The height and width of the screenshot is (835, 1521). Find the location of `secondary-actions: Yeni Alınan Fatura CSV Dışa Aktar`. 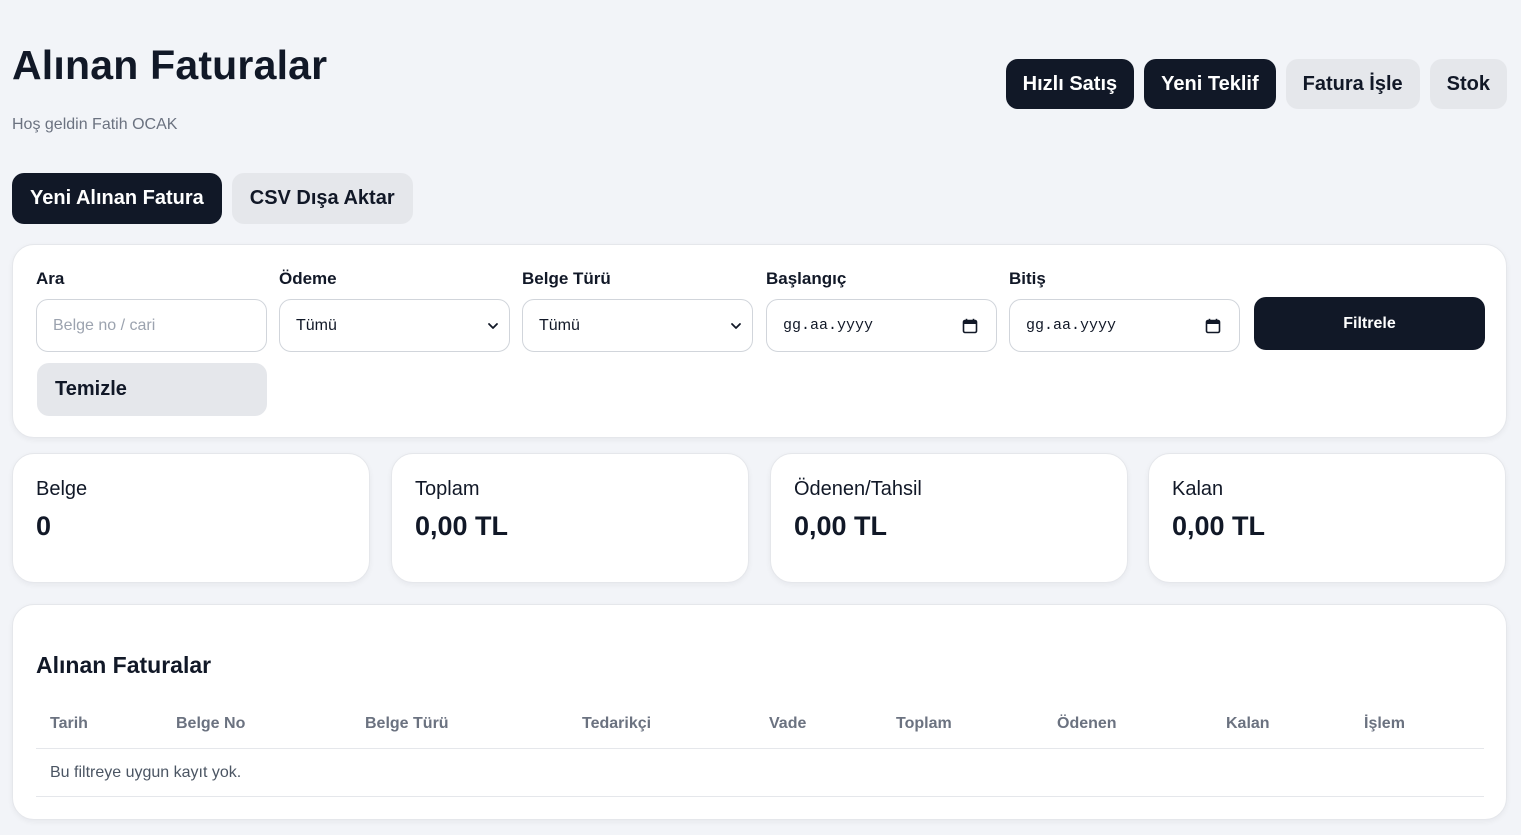

secondary-actions: Yeni Alınan Fatura CSV Dışa Aktar is located at coordinates (212, 198).